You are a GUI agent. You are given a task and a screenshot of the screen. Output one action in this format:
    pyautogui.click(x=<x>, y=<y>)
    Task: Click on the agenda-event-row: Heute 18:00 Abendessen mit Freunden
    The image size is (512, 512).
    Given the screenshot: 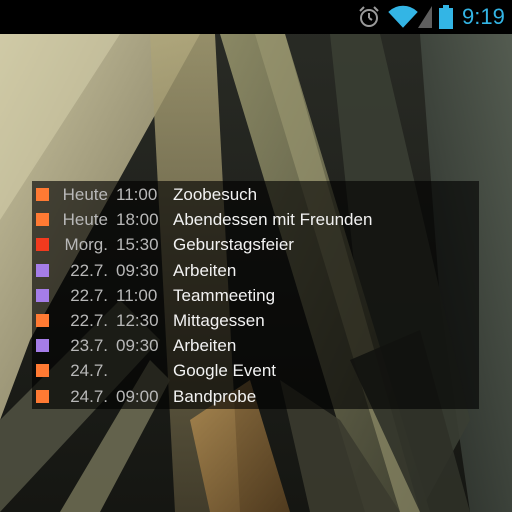 What is the action you would take?
    pyautogui.click(x=255, y=219)
    